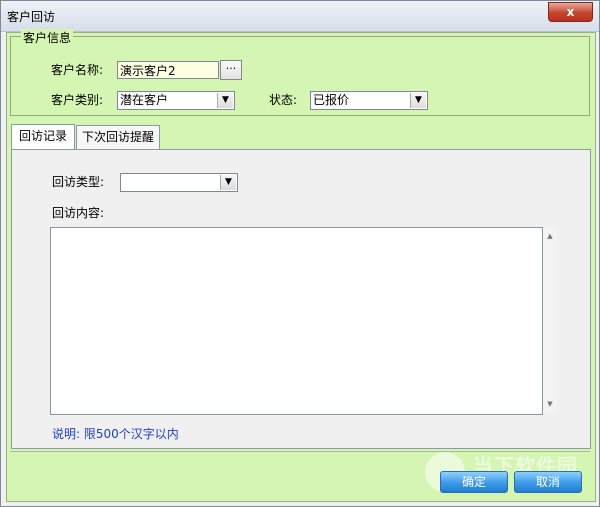  Describe the element at coordinates (77, 70) in the screenshot. I see `customer-name-label: 客户名称:` at that location.